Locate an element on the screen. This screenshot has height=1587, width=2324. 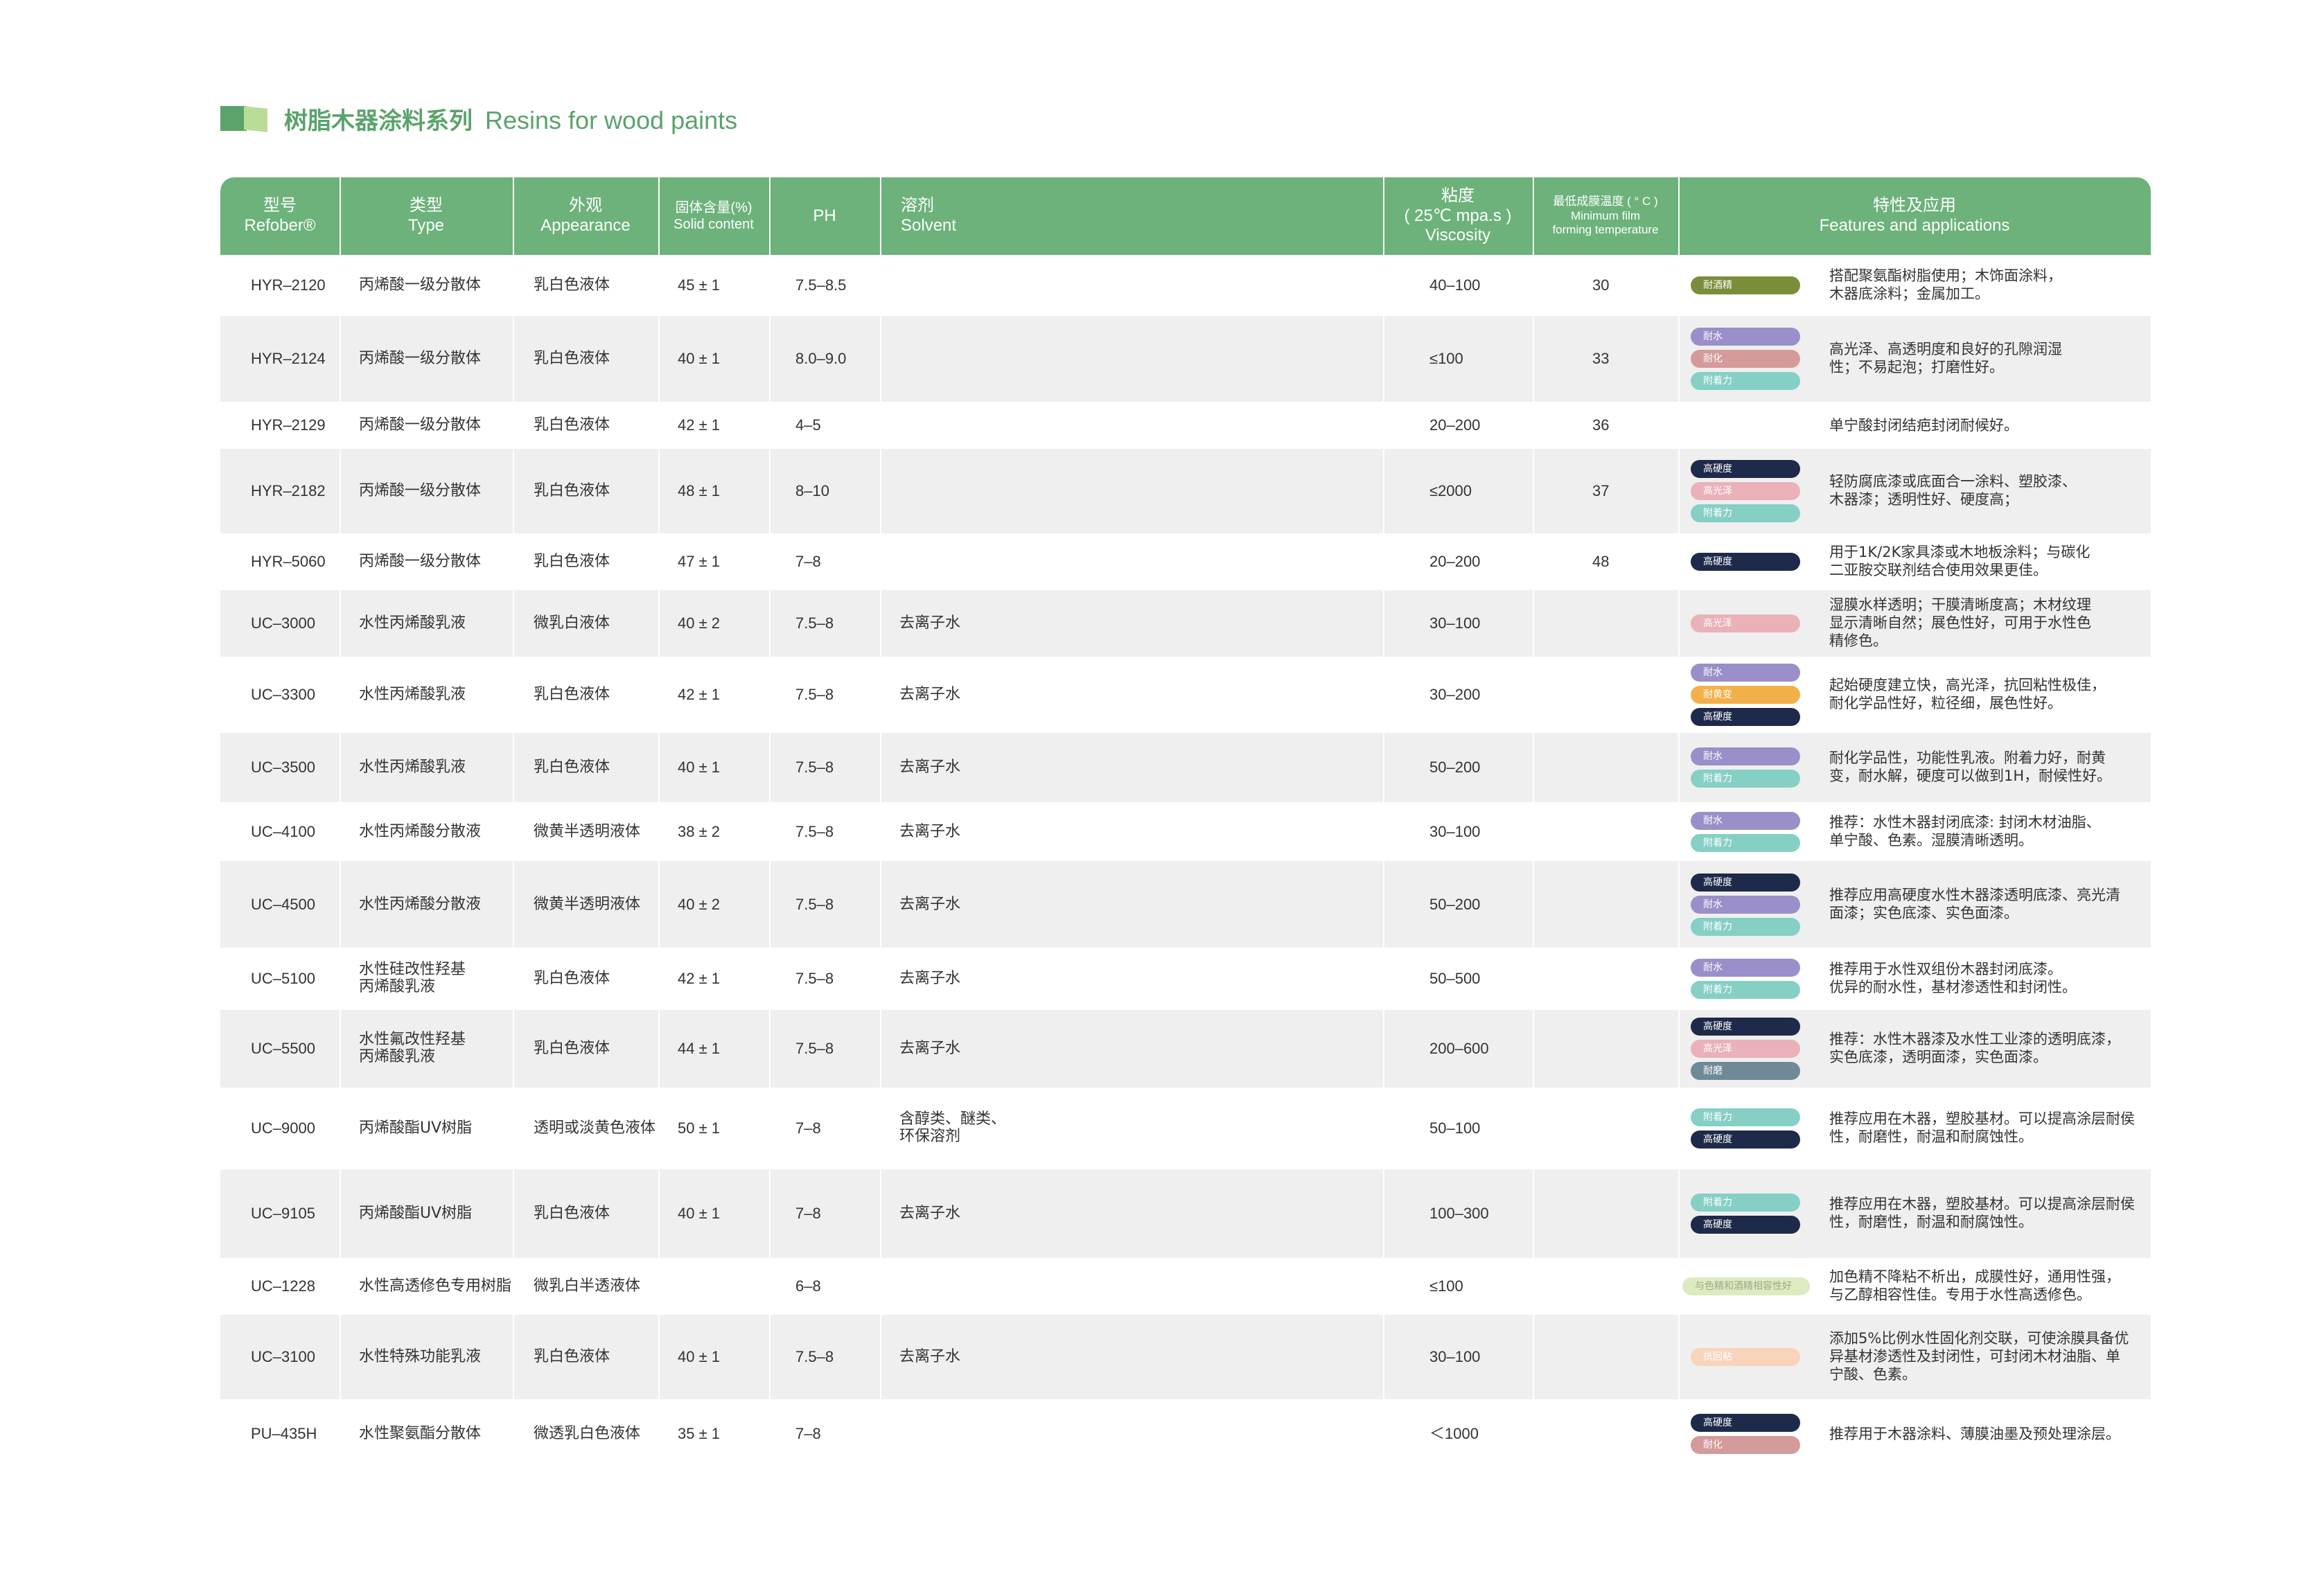
solid-cell-line: 40 ± 1 is located at coordinates (699, 1213).